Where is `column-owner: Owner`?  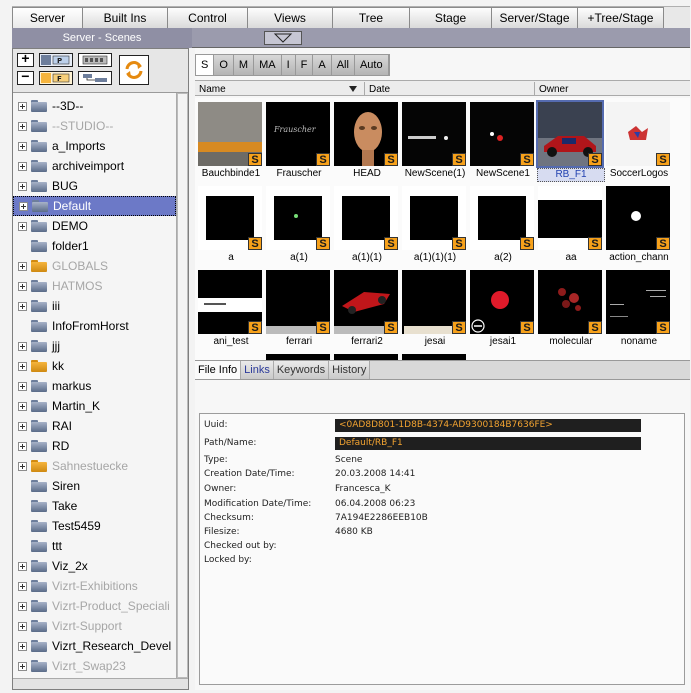 column-owner: Owner is located at coordinates (612, 89).